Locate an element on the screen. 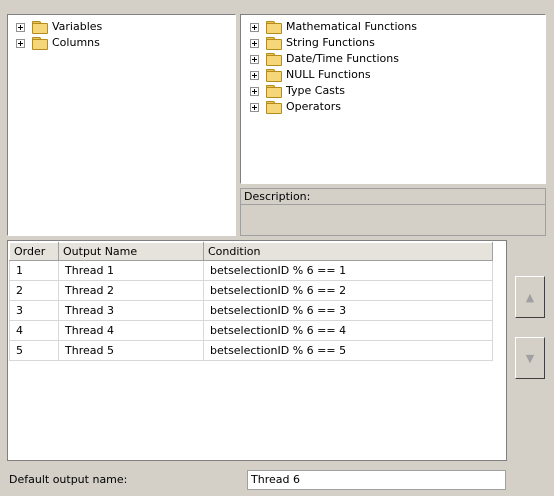 The image size is (554, 496). table-row: 3 Thread 3 betselectionID % 6 == 3 is located at coordinates (251, 310).